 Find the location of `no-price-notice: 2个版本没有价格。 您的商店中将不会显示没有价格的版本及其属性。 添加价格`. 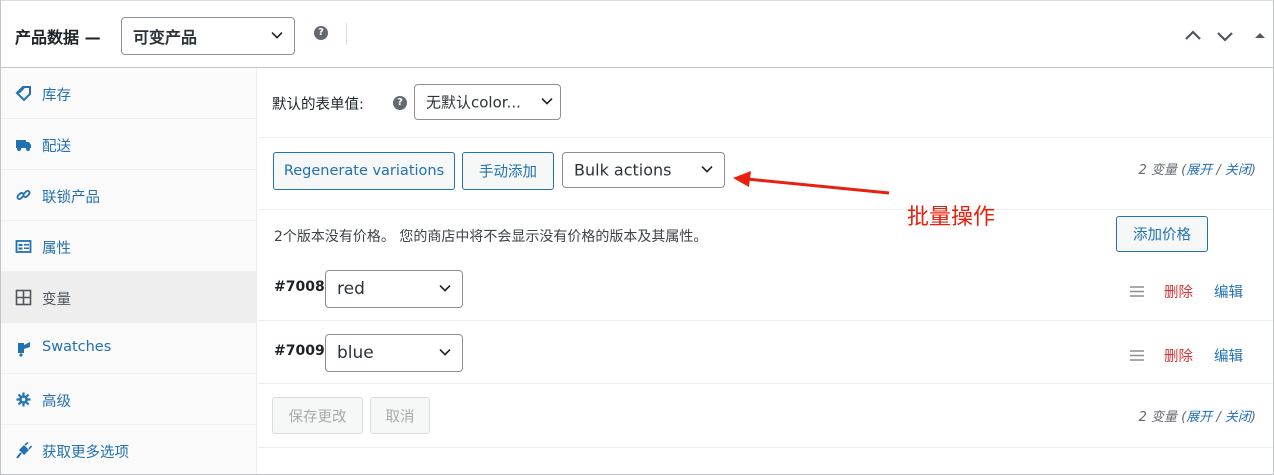

no-price-notice: 2个版本没有价格。 您的商店中将不会显示没有价格的版本及其属性。 添加价格 is located at coordinates (765, 236).